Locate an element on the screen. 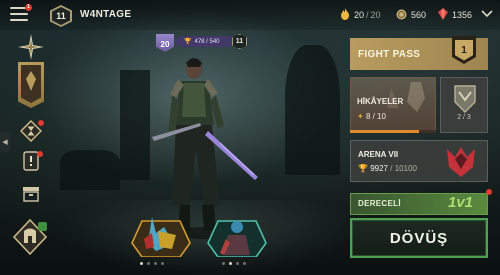 The image size is (500, 275). flame-icon is located at coordinates (345, 15).